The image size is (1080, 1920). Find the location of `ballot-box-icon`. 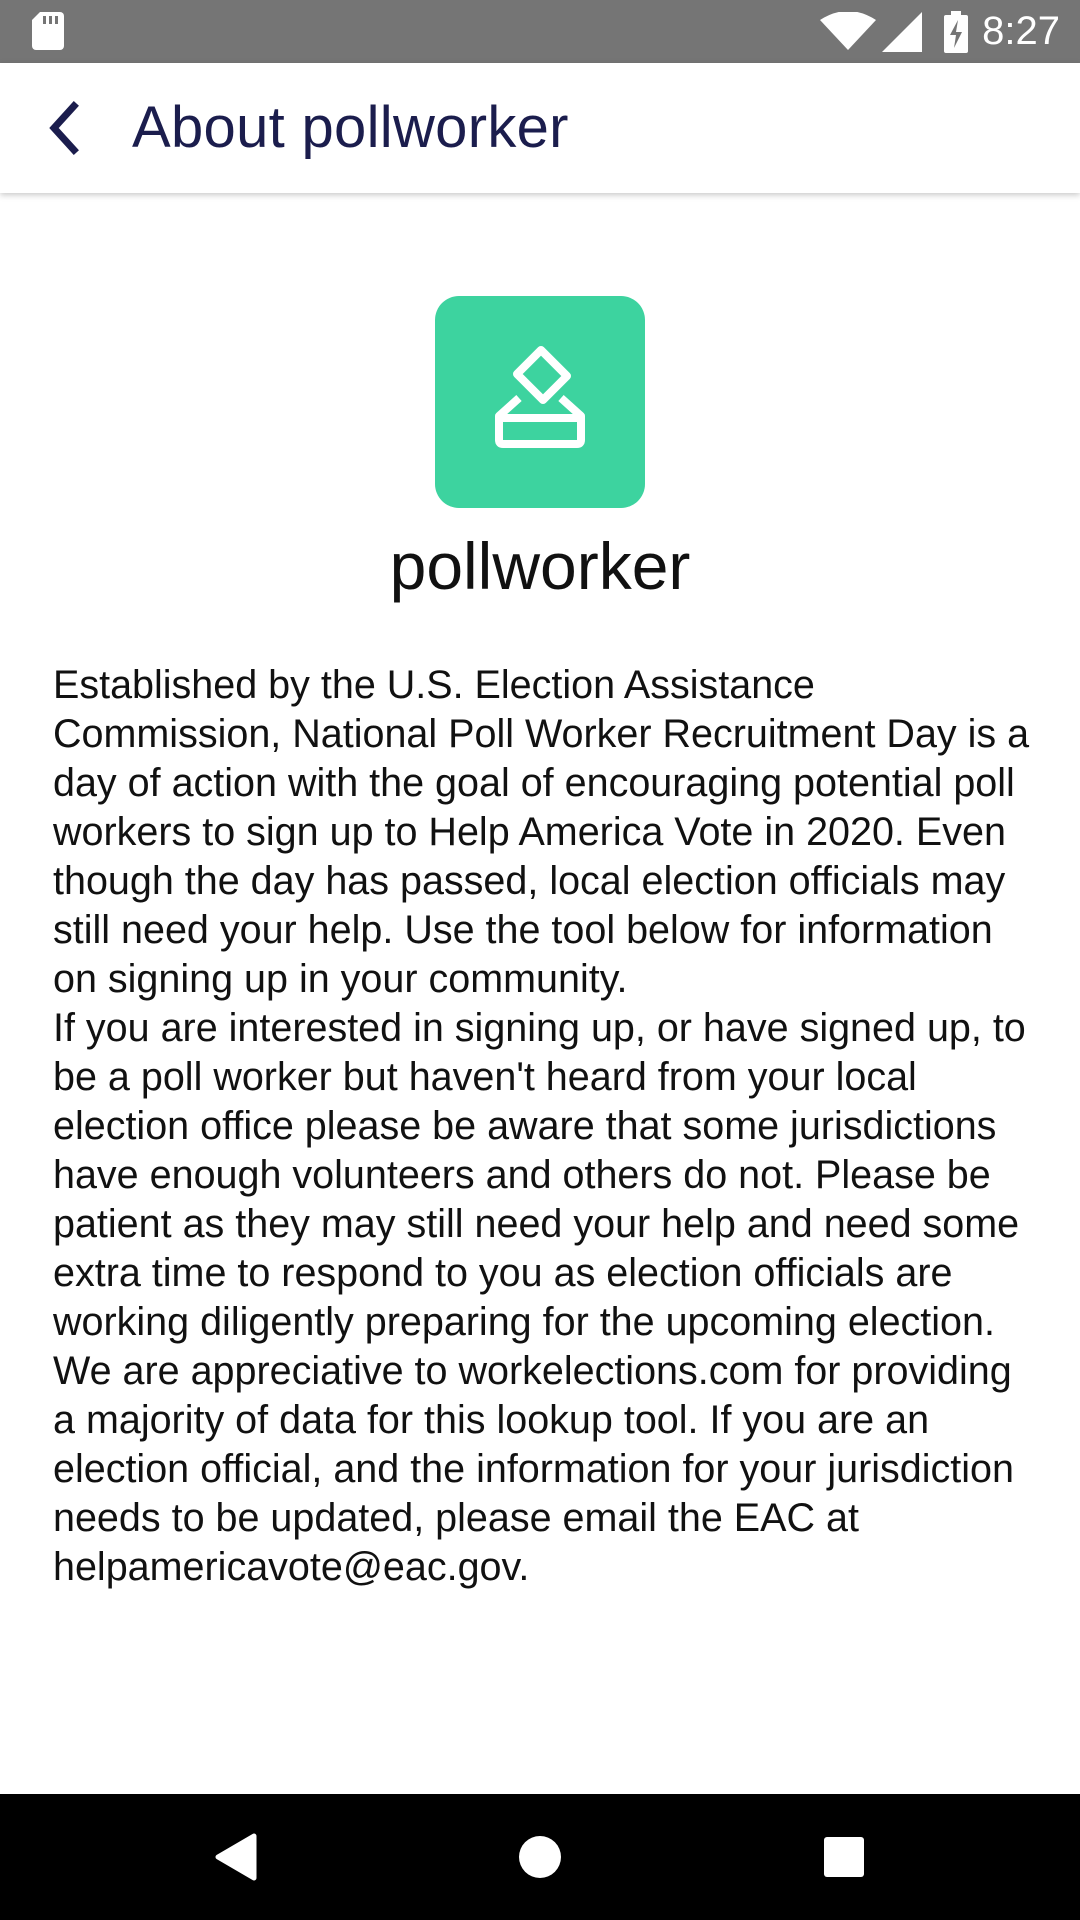

ballot-box-icon is located at coordinates (540, 397).